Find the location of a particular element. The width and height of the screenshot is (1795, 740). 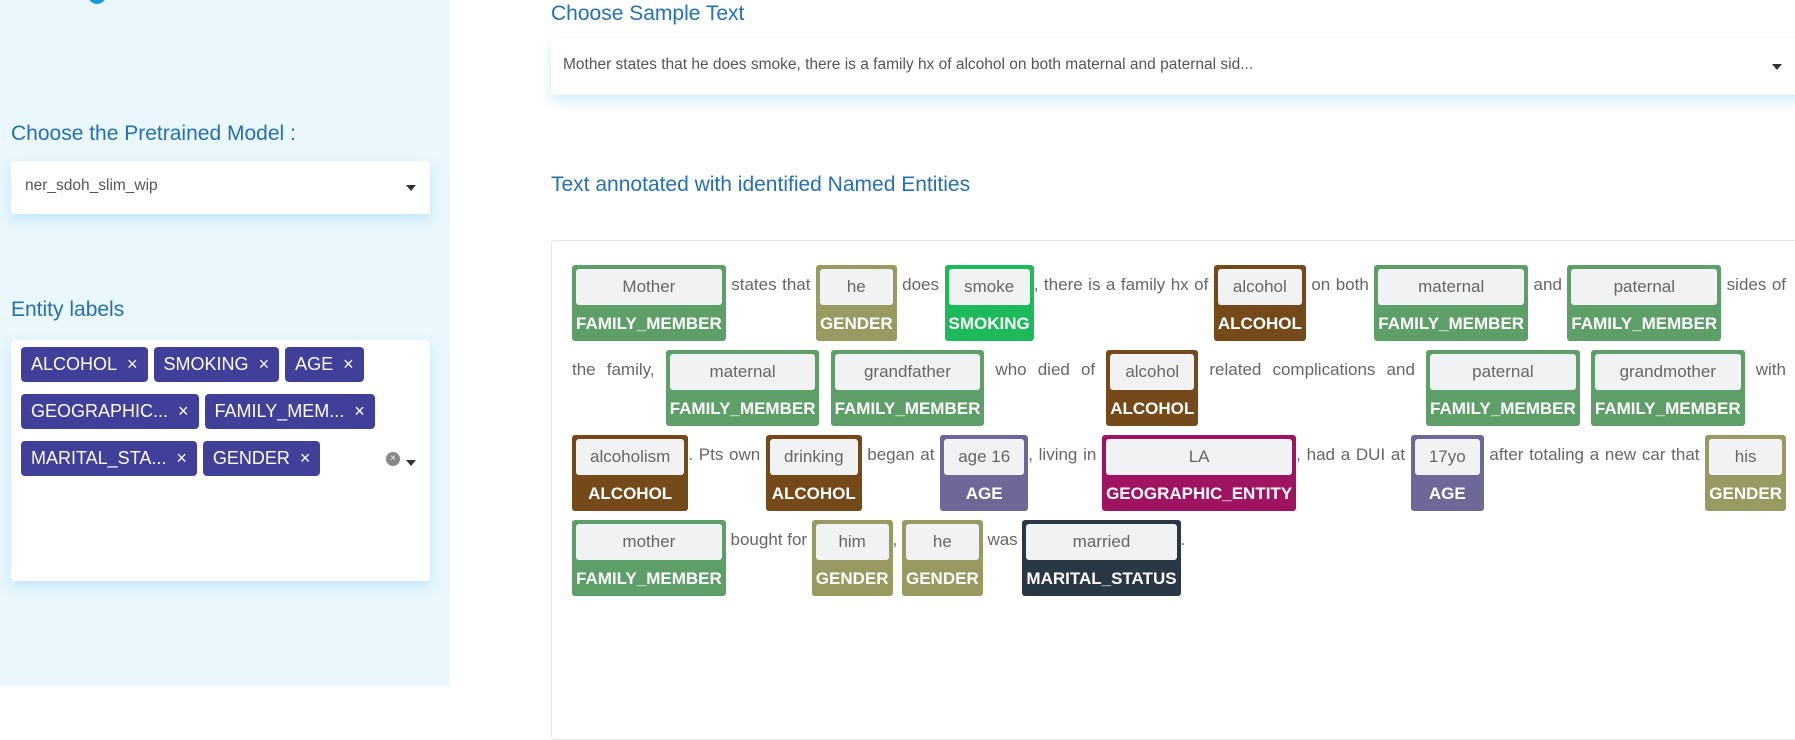

entity-tag: GEOGRAPHIC... × is located at coordinates (110, 411).